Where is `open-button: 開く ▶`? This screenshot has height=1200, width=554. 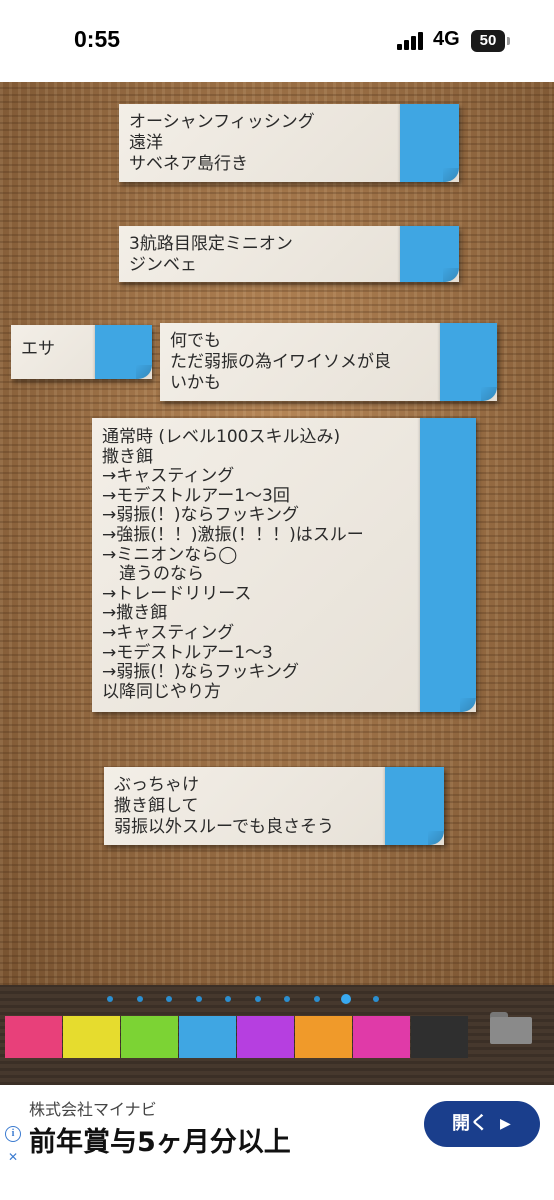
open-button: 開く ▶ is located at coordinates (482, 1124).